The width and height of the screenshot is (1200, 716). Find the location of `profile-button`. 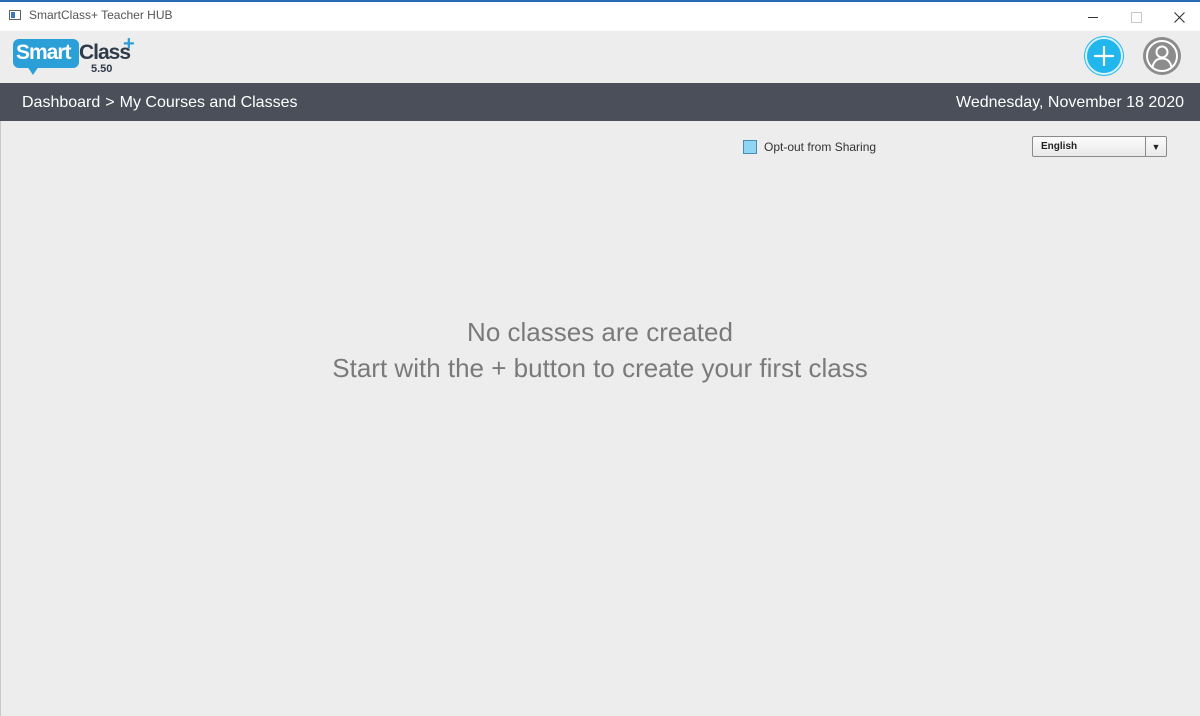

profile-button is located at coordinates (1162, 56).